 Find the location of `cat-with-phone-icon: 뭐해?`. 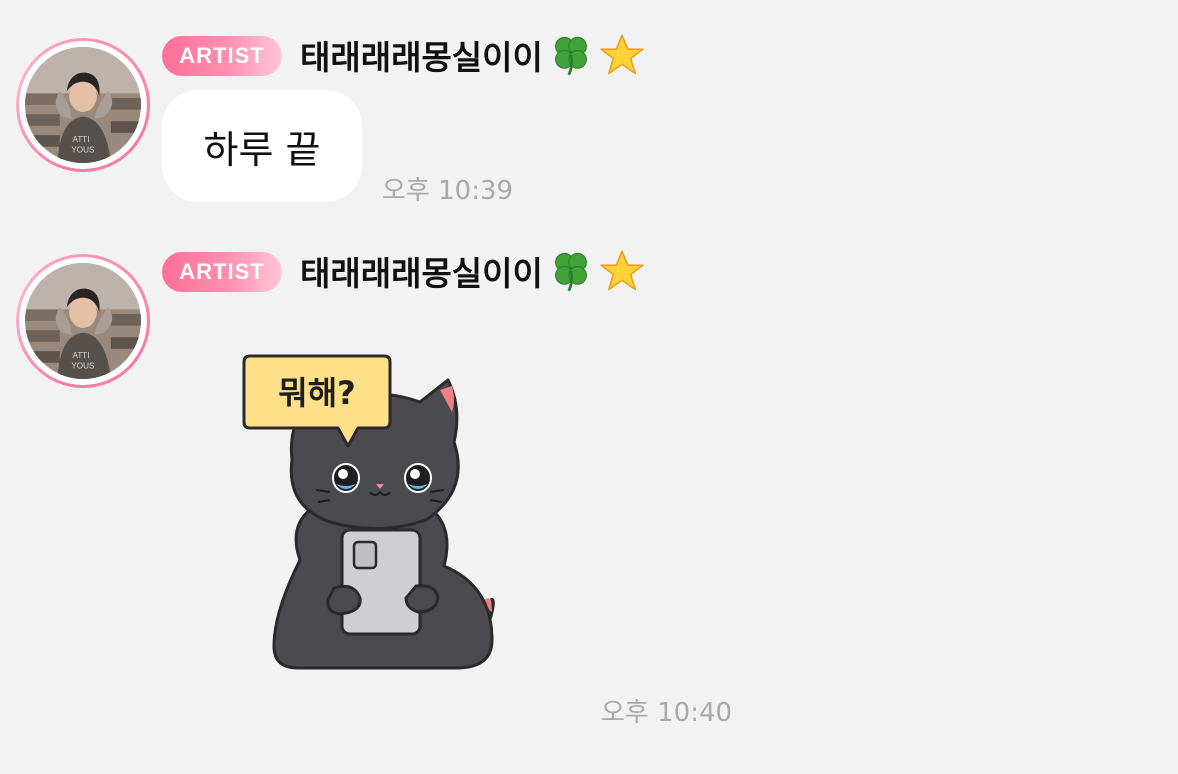

cat-with-phone-icon: 뭐해? is located at coordinates (368, 512).